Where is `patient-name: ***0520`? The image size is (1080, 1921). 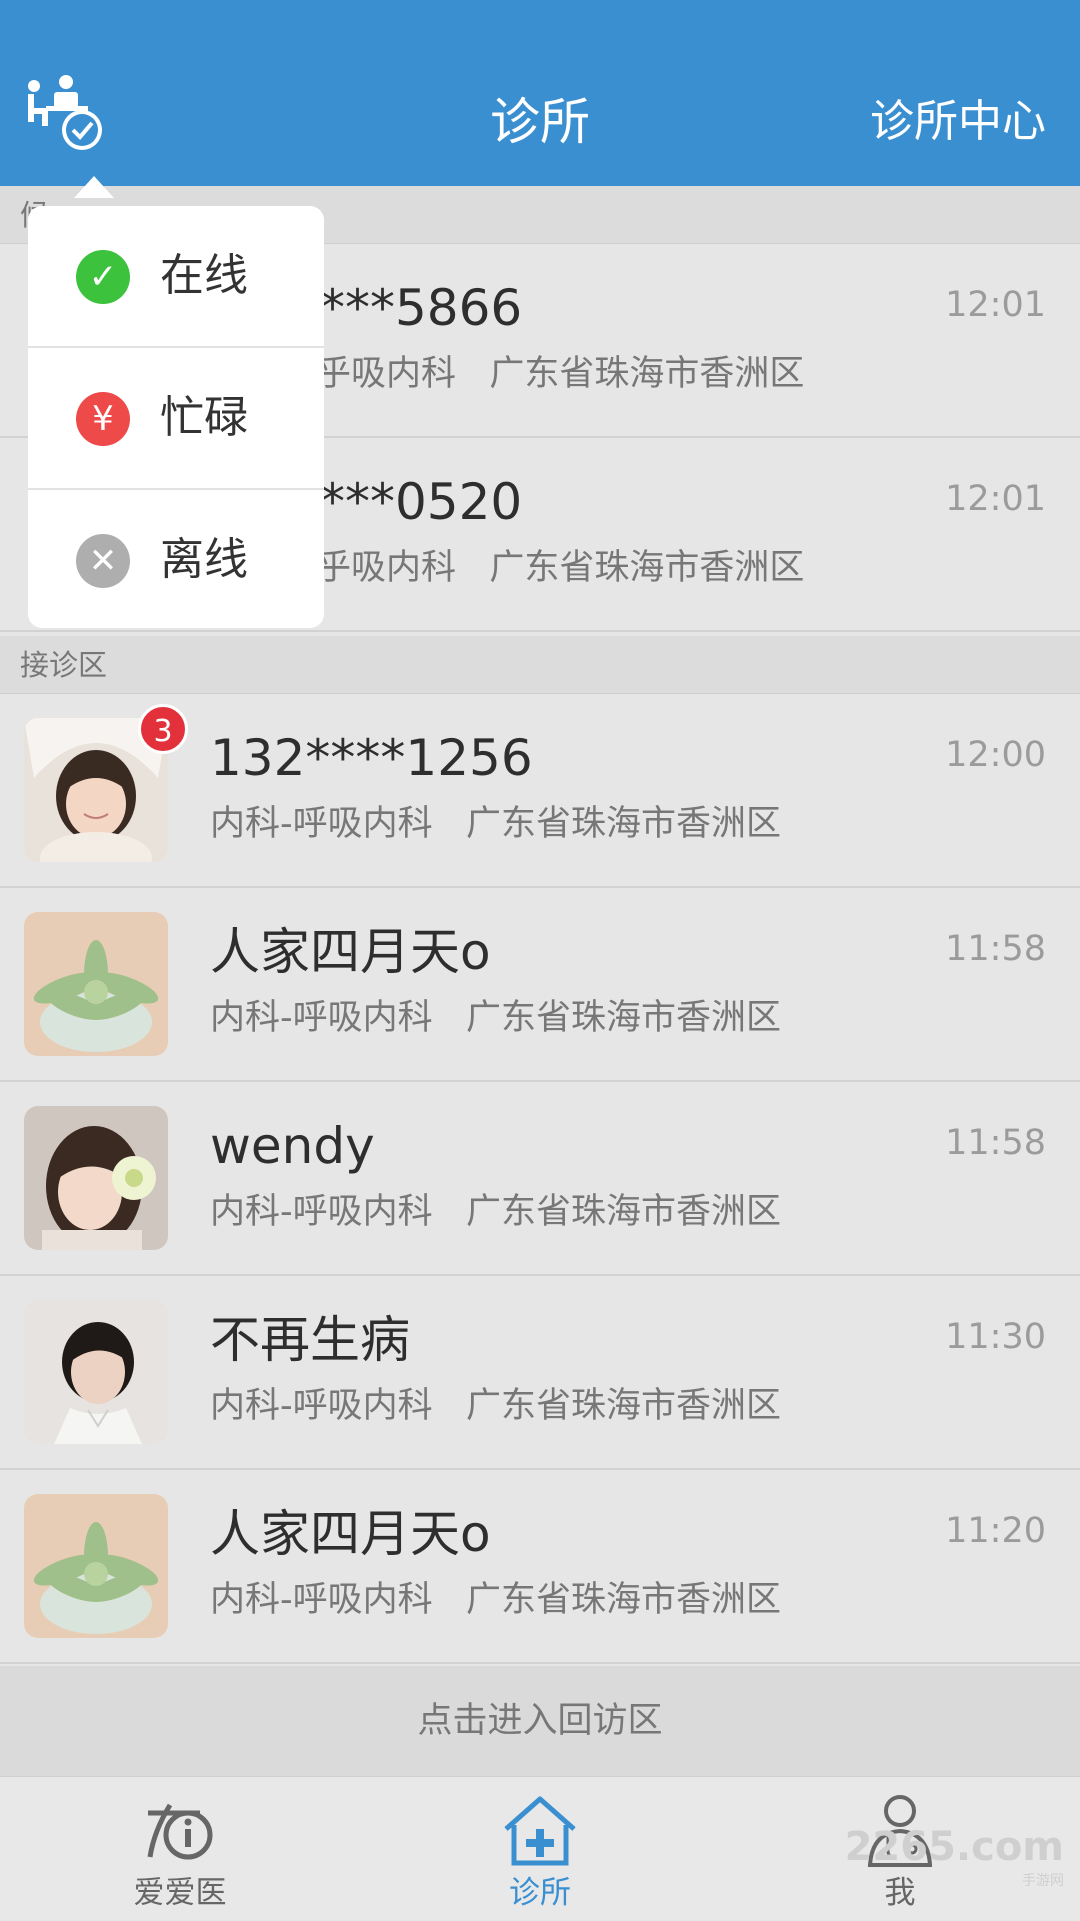 patient-name: ***0520 is located at coordinates (421, 502).